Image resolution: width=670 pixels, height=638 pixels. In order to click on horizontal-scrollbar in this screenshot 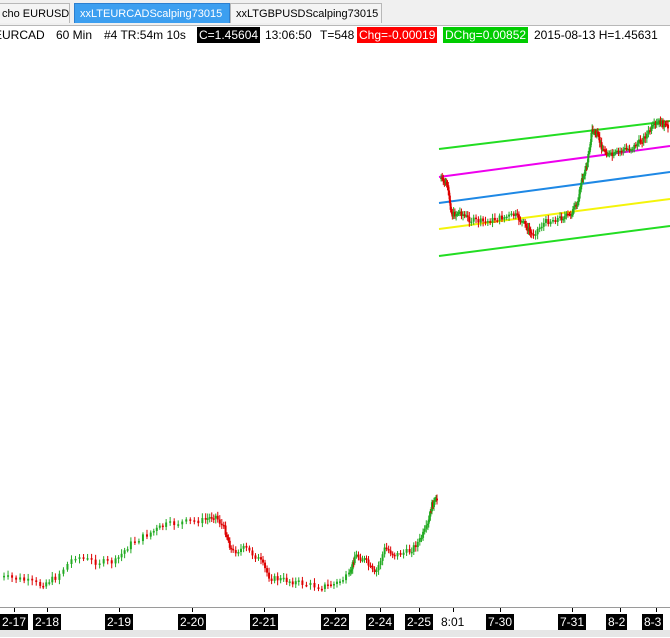, I will do `click(335, 633)`.